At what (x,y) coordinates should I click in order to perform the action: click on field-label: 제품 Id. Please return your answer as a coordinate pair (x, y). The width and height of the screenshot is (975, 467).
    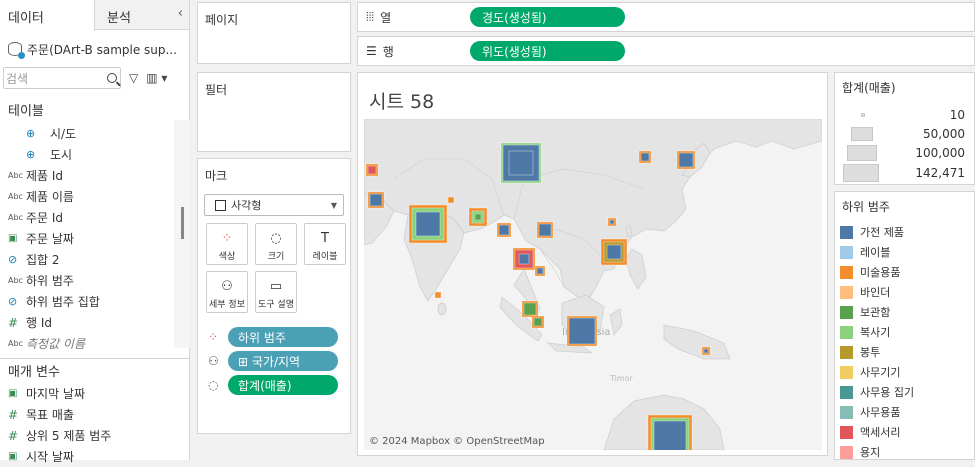
    Looking at the image, I should click on (45, 176).